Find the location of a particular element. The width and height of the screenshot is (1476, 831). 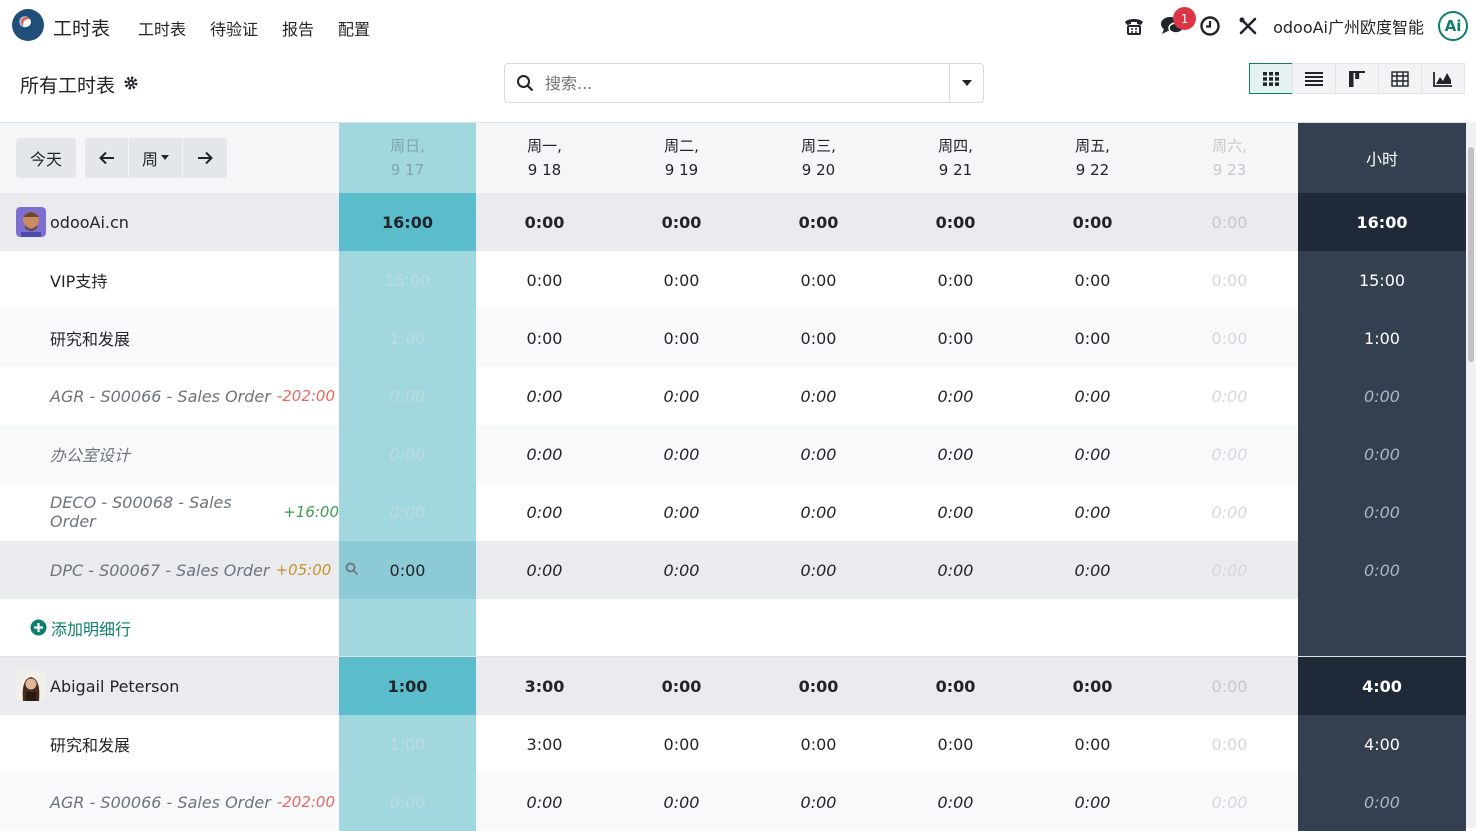

menu-item-reporting: 报告 is located at coordinates (298, 28).